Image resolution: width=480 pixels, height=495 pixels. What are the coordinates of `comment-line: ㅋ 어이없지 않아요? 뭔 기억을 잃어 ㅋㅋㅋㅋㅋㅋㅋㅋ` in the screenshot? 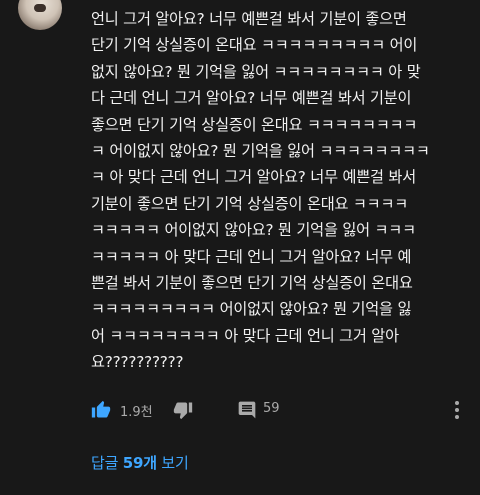 It's located at (260, 150).